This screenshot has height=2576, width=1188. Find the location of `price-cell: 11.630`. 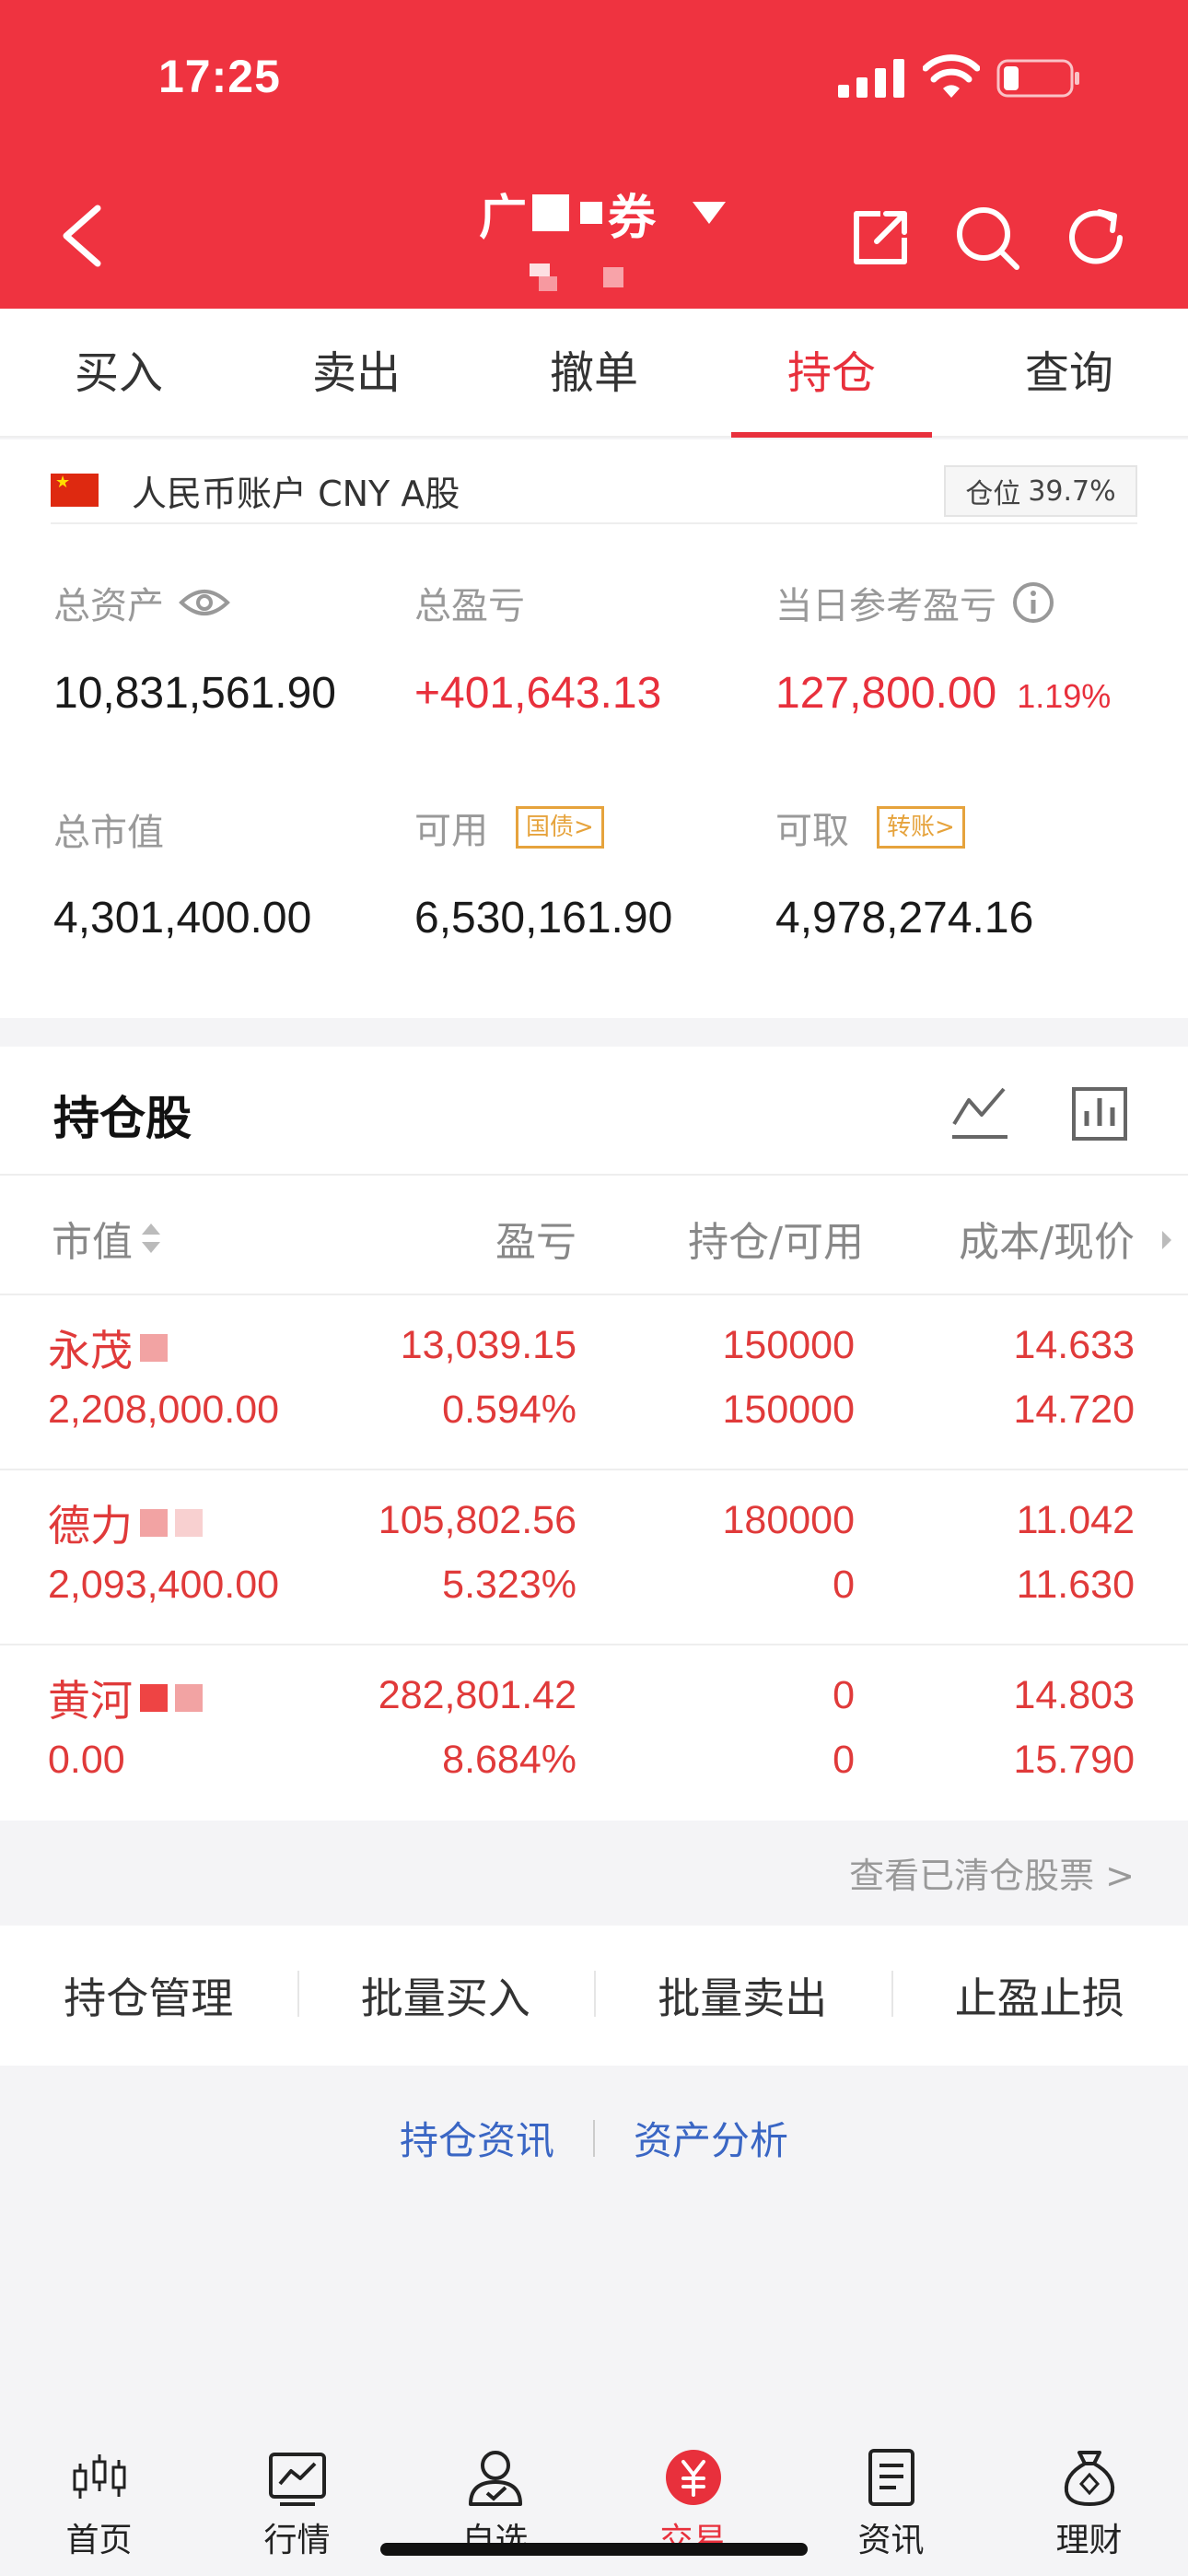

price-cell: 11.630 is located at coordinates (1075, 1585).